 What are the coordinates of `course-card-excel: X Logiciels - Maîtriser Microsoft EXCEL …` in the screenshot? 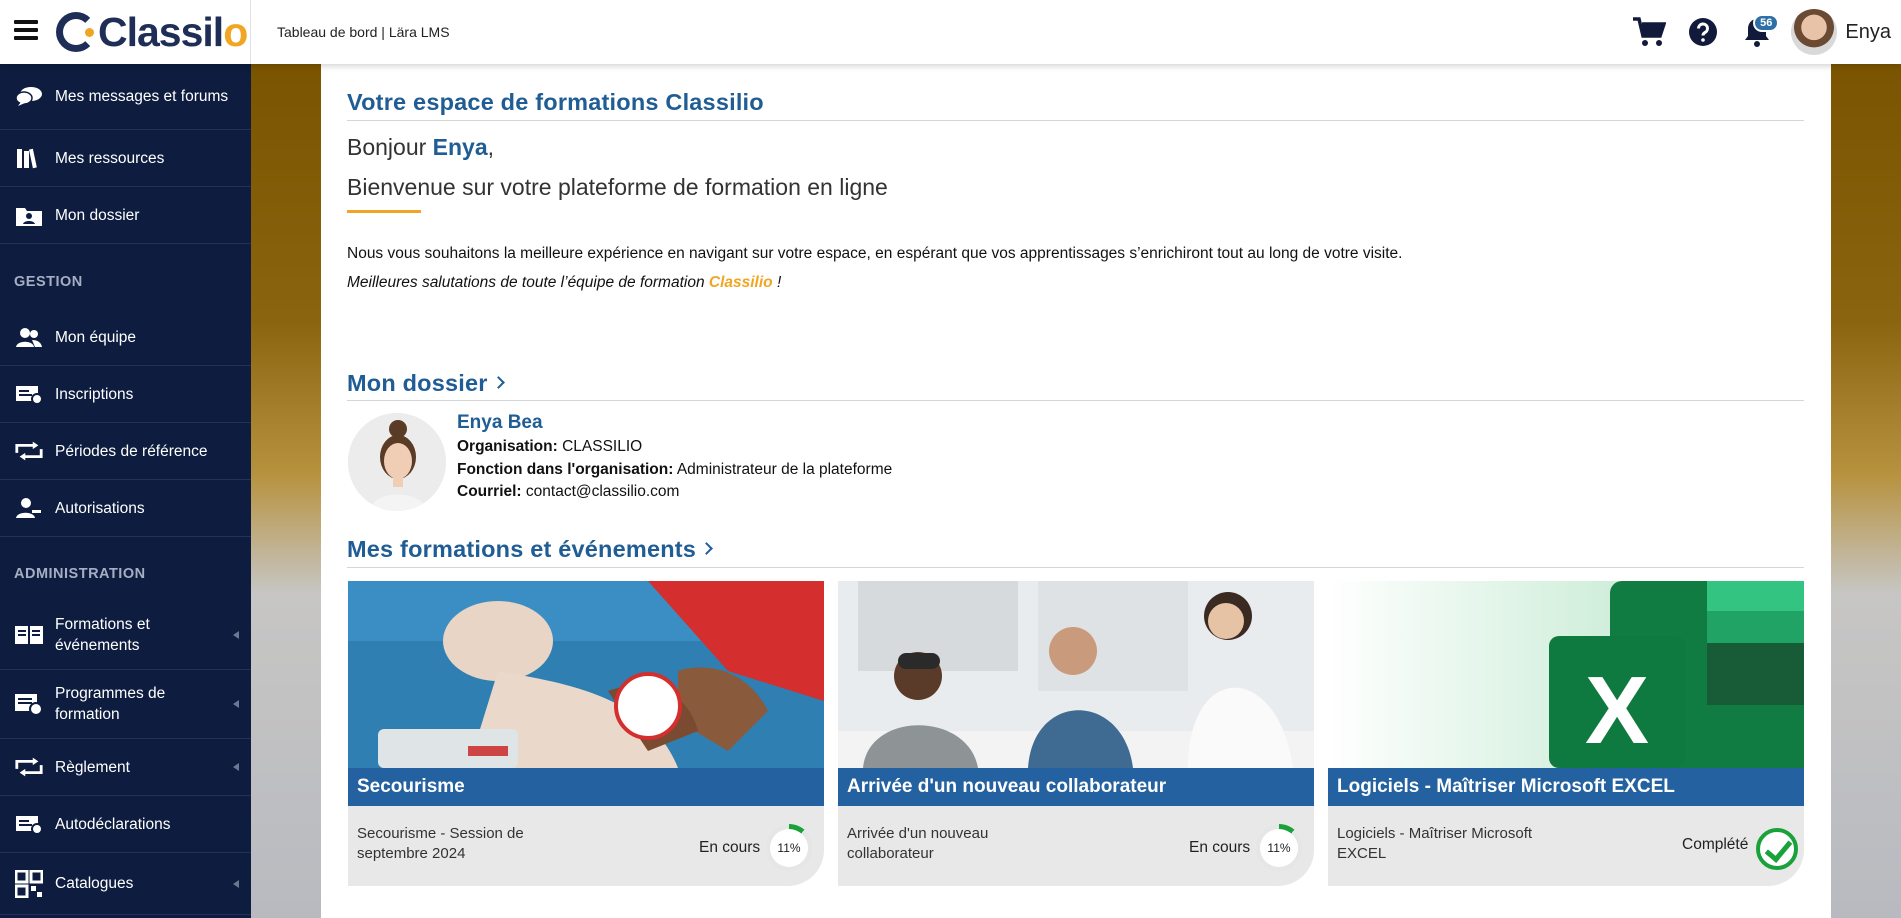 It's located at (1566, 733).